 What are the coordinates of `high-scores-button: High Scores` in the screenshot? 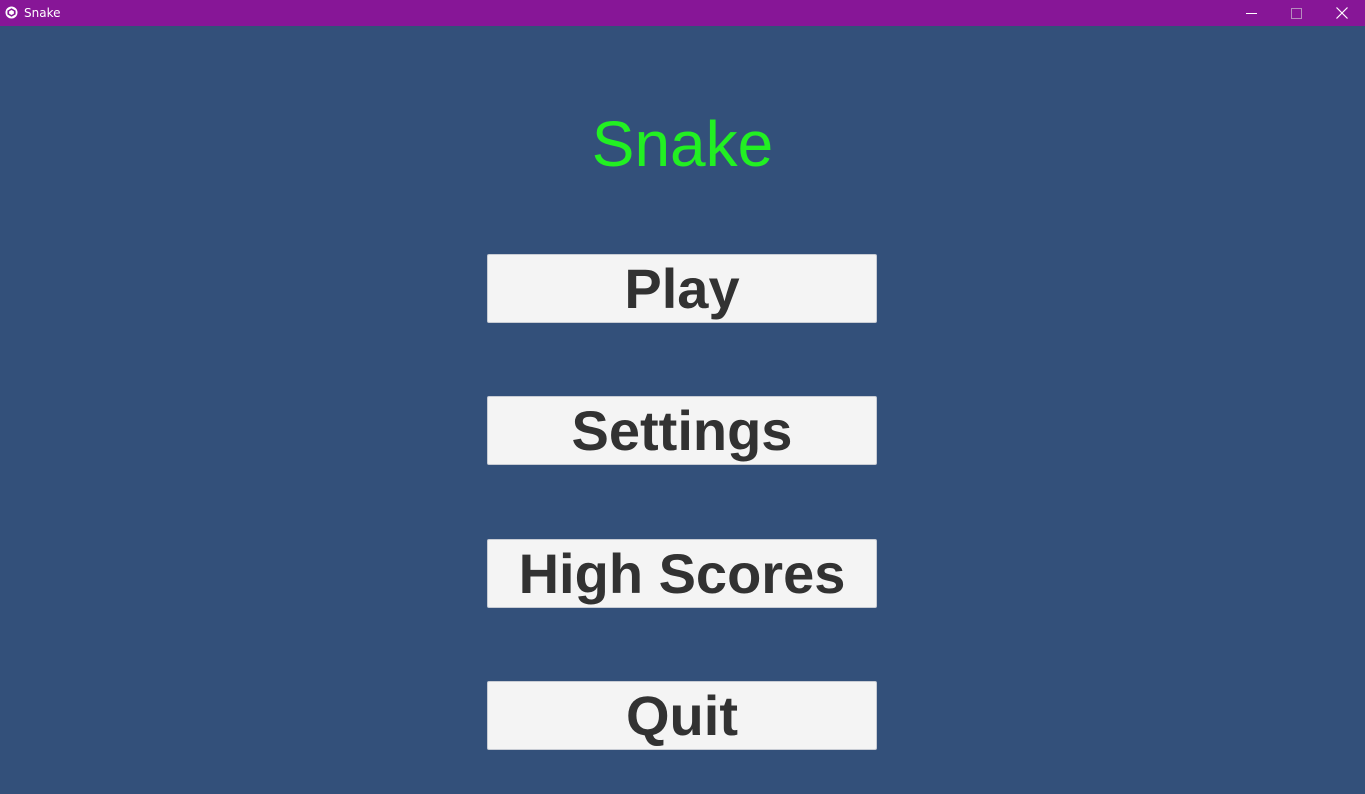 It's located at (682, 573).